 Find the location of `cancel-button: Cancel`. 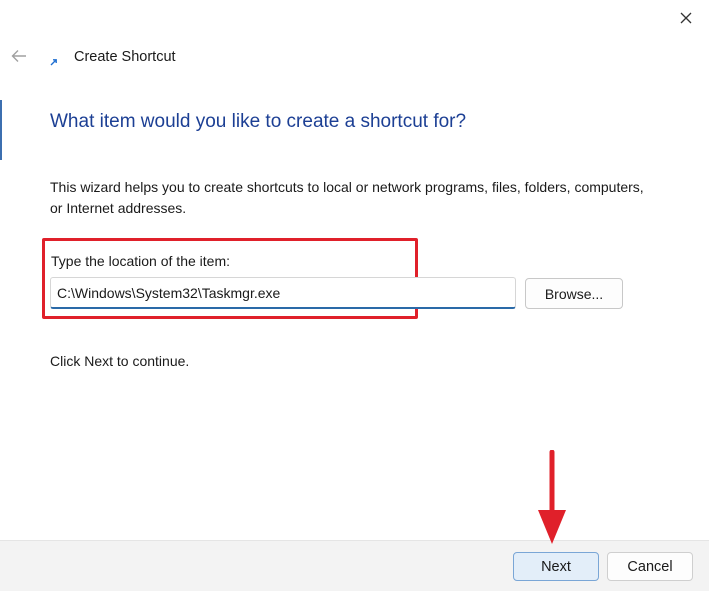

cancel-button: Cancel is located at coordinates (650, 566).